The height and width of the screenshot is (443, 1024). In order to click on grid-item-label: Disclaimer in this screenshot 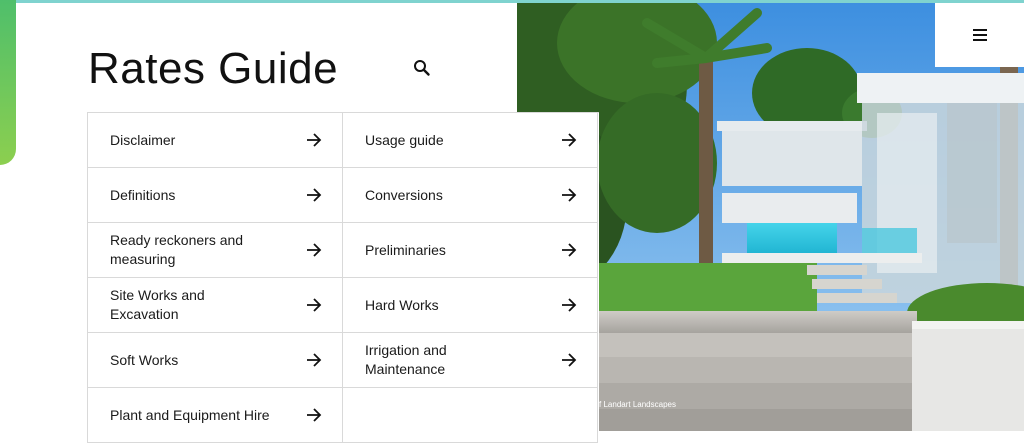, I will do `click(143, 139)`.